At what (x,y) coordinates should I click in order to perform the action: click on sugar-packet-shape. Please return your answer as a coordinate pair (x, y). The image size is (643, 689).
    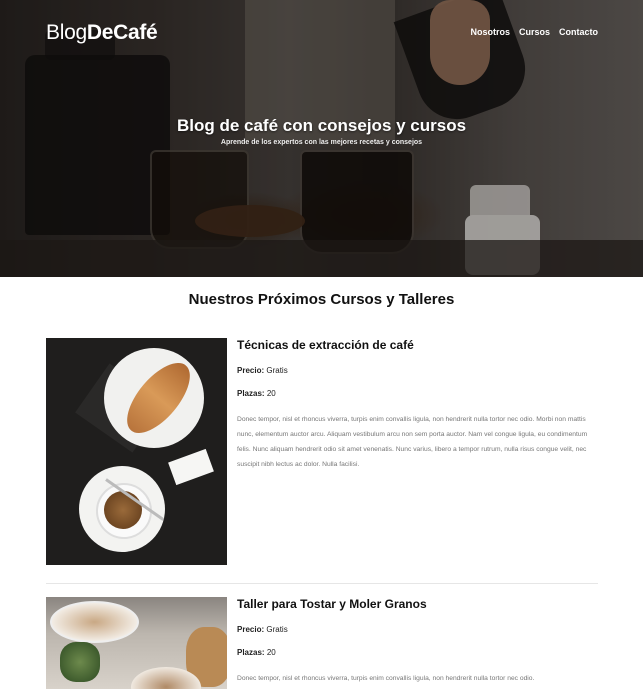
    Looking at the image, I should click on (191, 467).